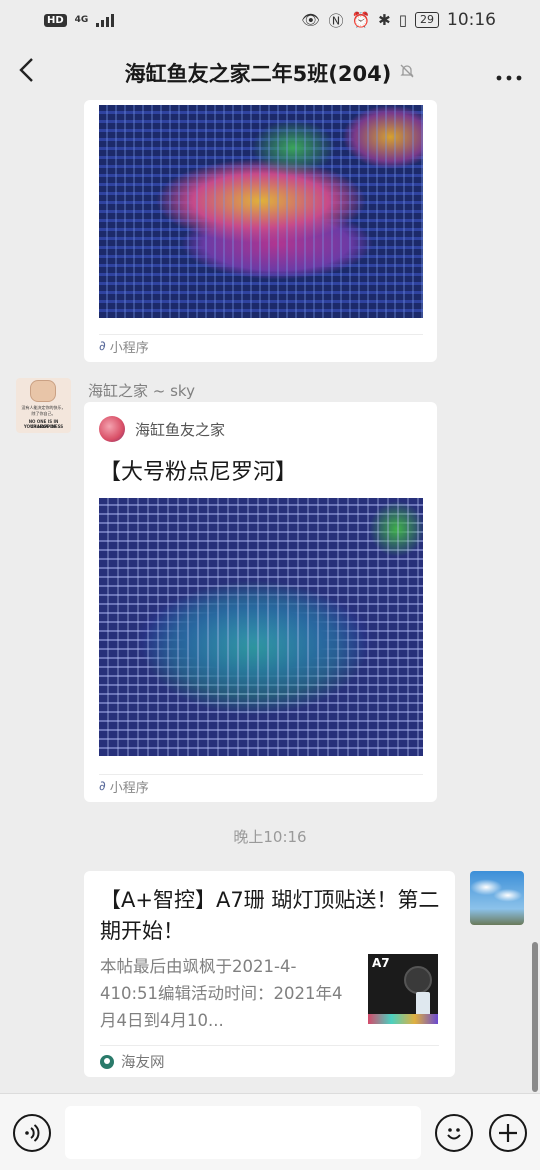 The width and height of the screenshot is (540, 1170). Describe the element at coordinates (180, 429) in the screenshot. I see `app-name: 海缸鱼友之家` at that location.